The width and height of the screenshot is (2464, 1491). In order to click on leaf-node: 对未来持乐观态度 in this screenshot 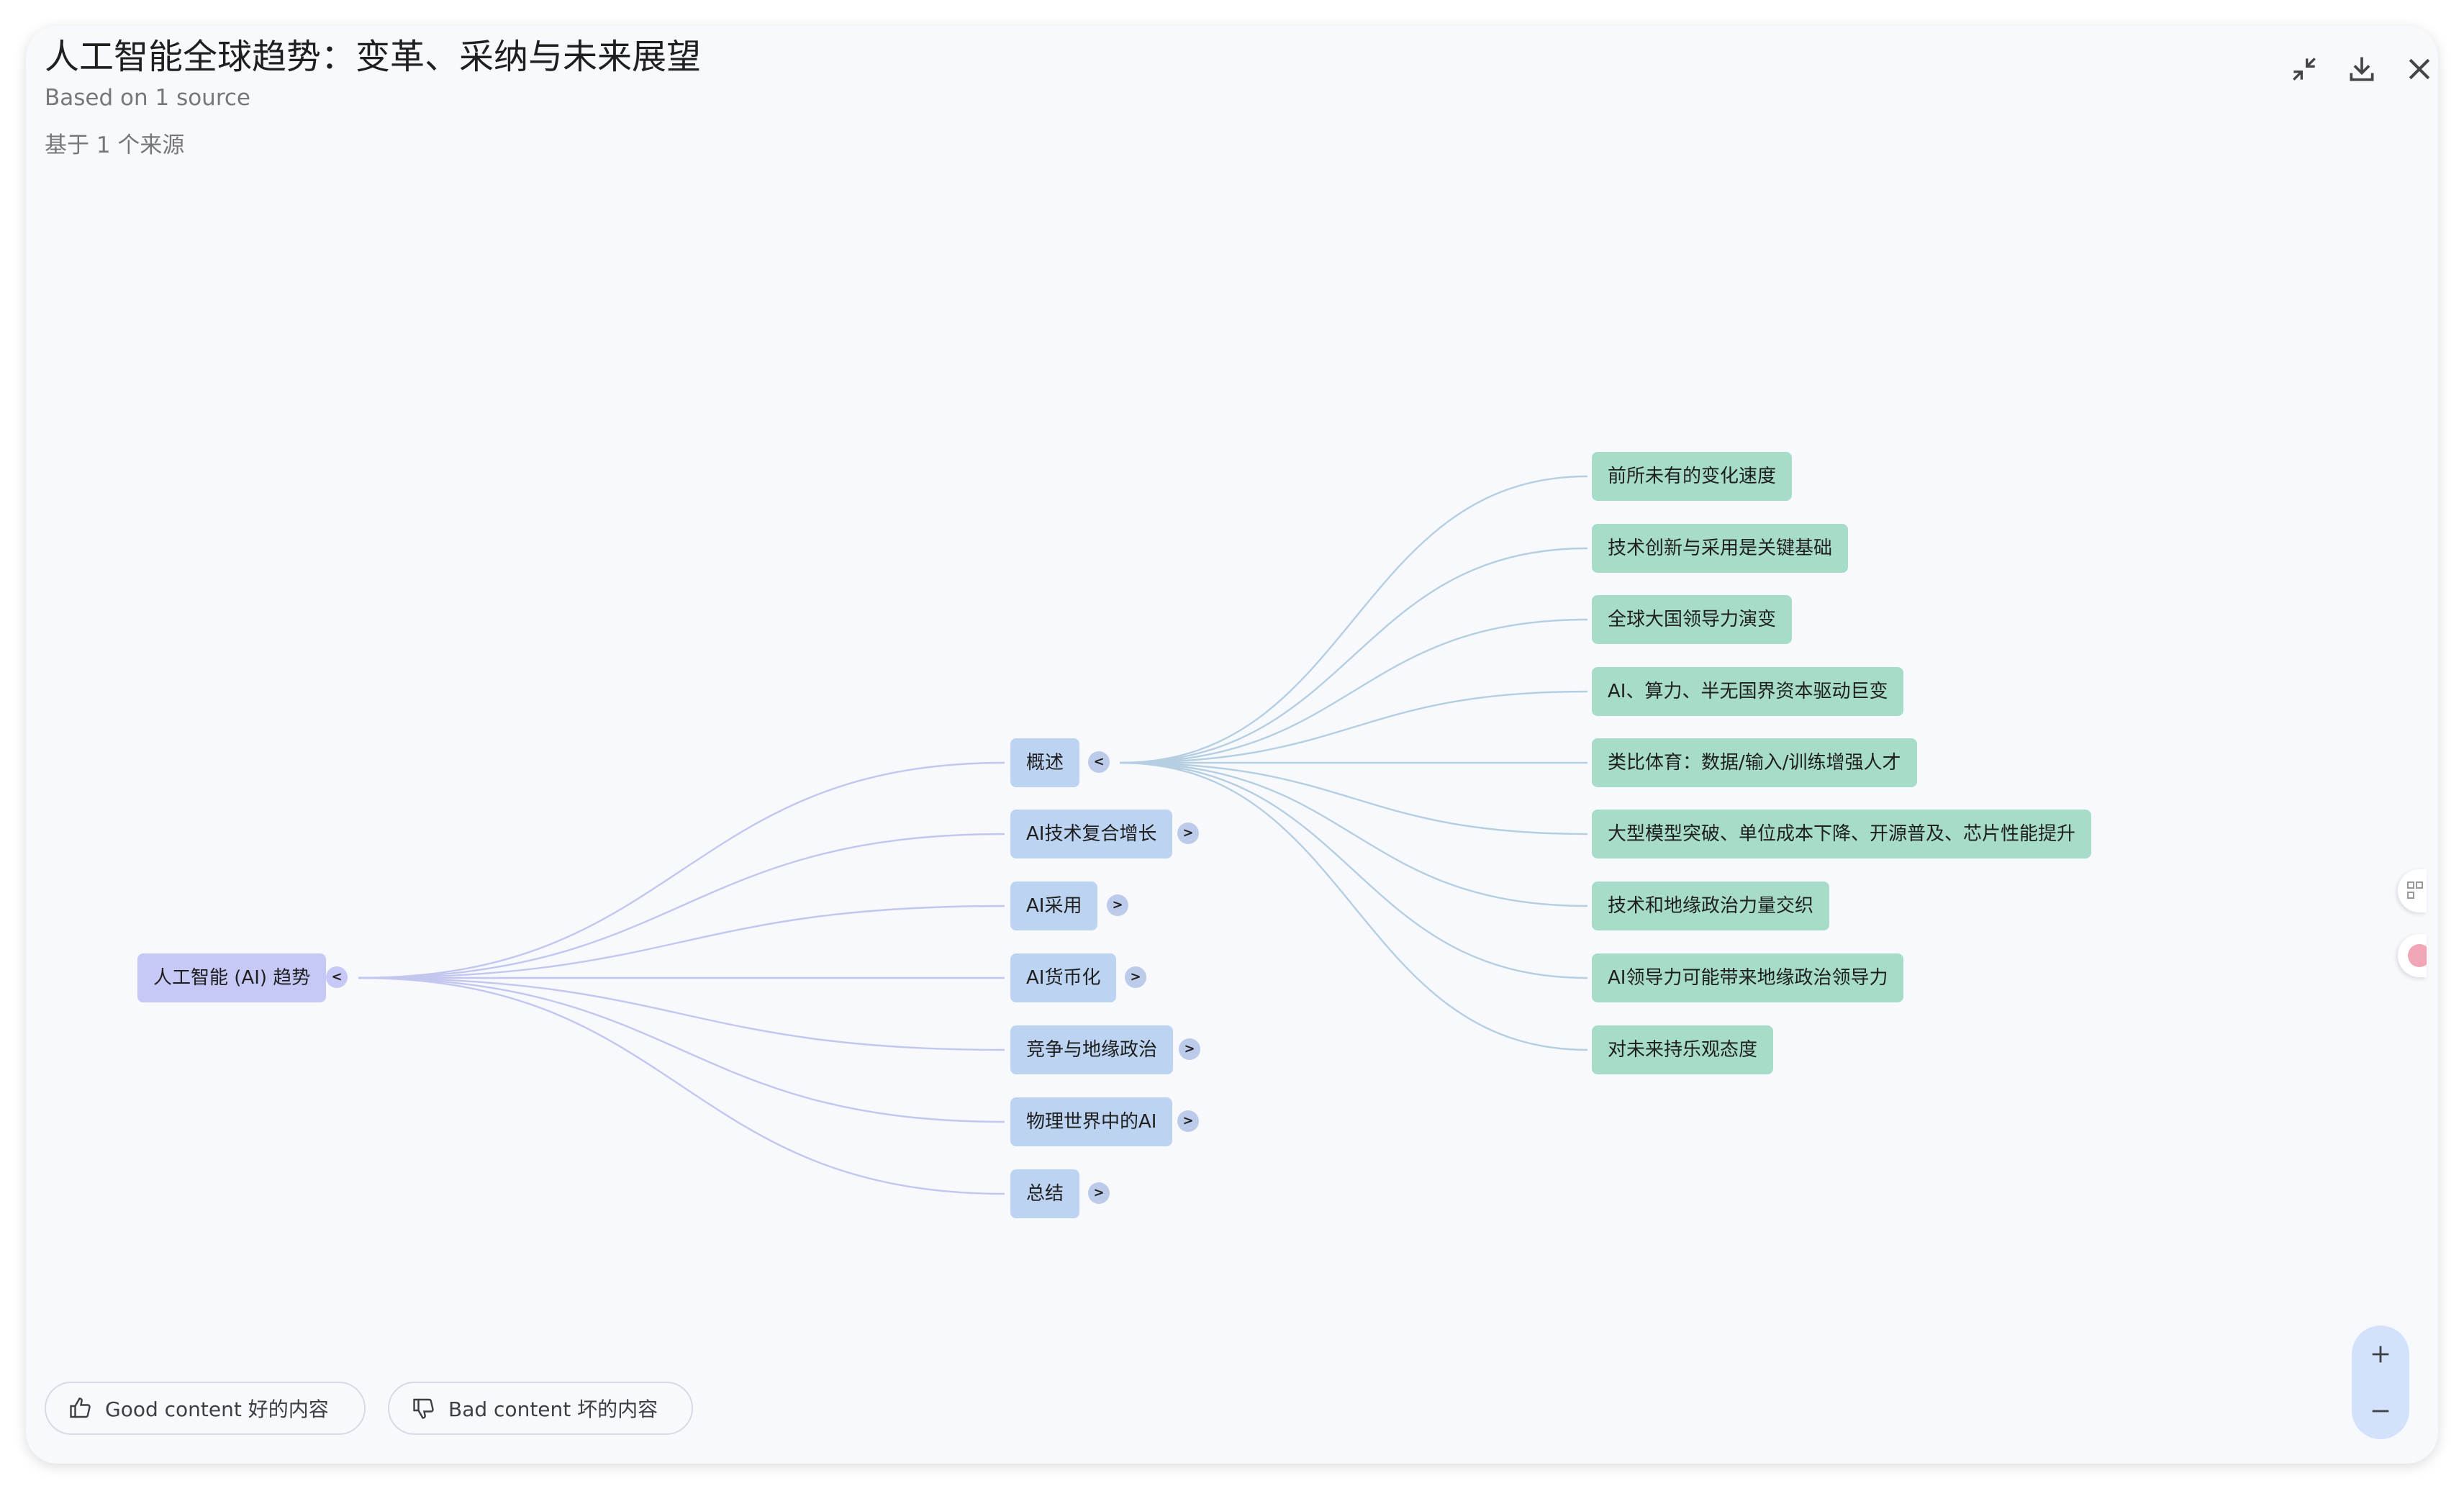, I will do `click(1683, 1050)`.